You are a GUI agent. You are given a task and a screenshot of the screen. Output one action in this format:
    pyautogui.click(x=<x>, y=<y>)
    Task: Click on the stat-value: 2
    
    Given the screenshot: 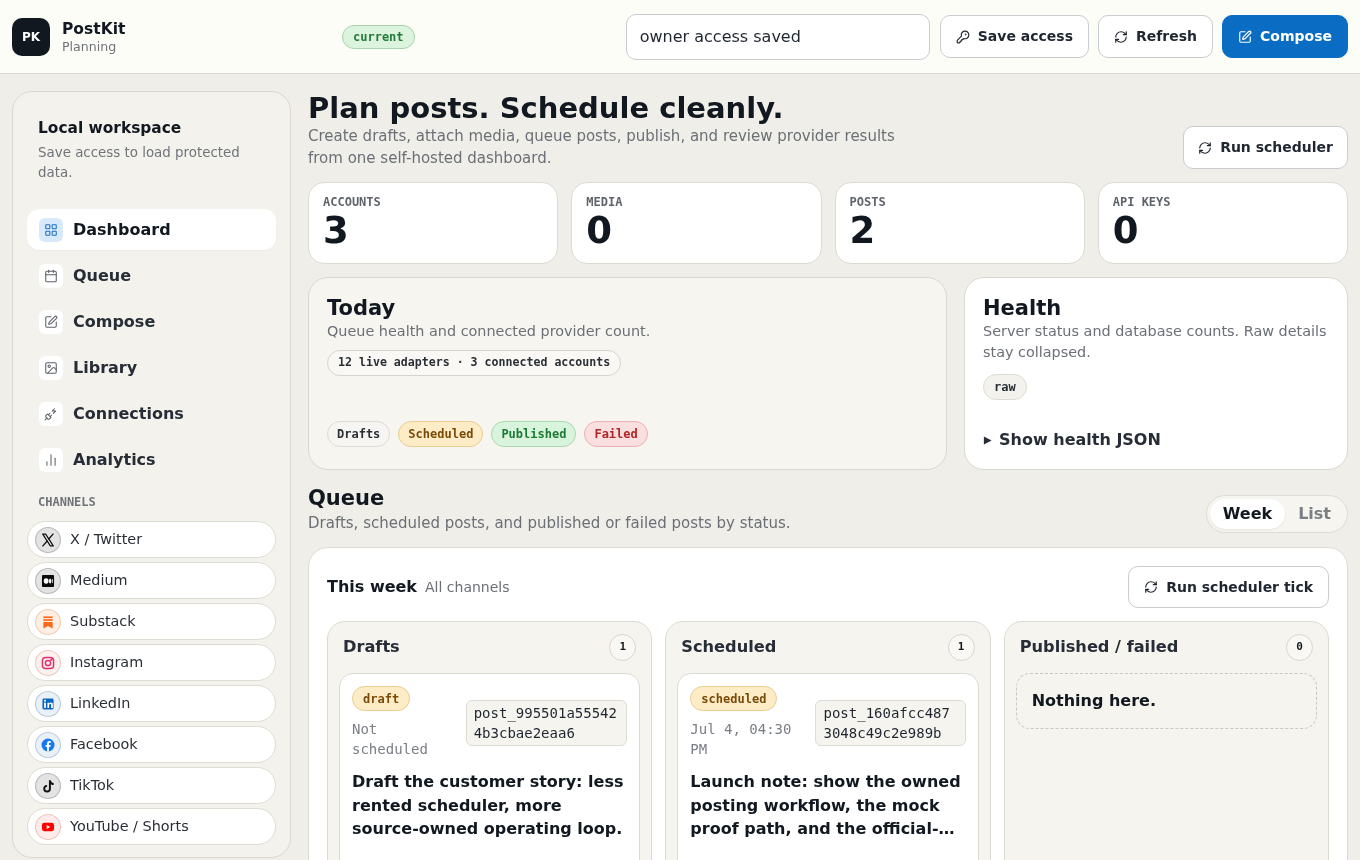 What is the action you would take?
    pyautogui.click(x=863, y=231)
    